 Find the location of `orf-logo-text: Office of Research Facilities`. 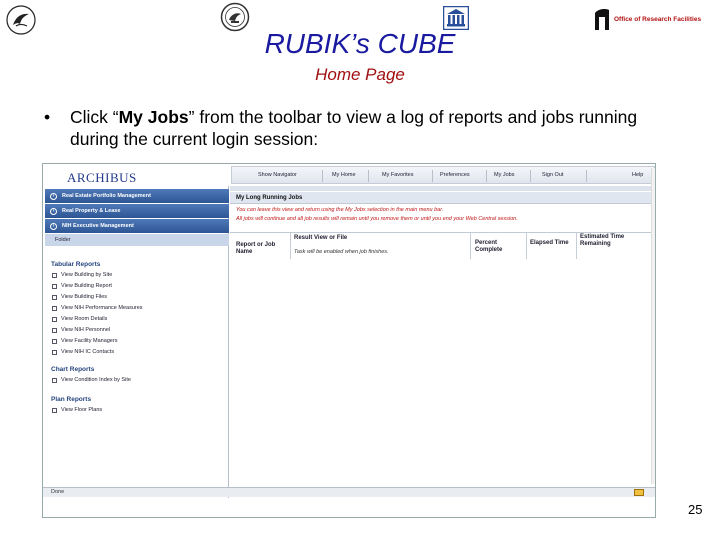

orf-logo-text: Office of Research Facilities is located at coordinates (658, 19).